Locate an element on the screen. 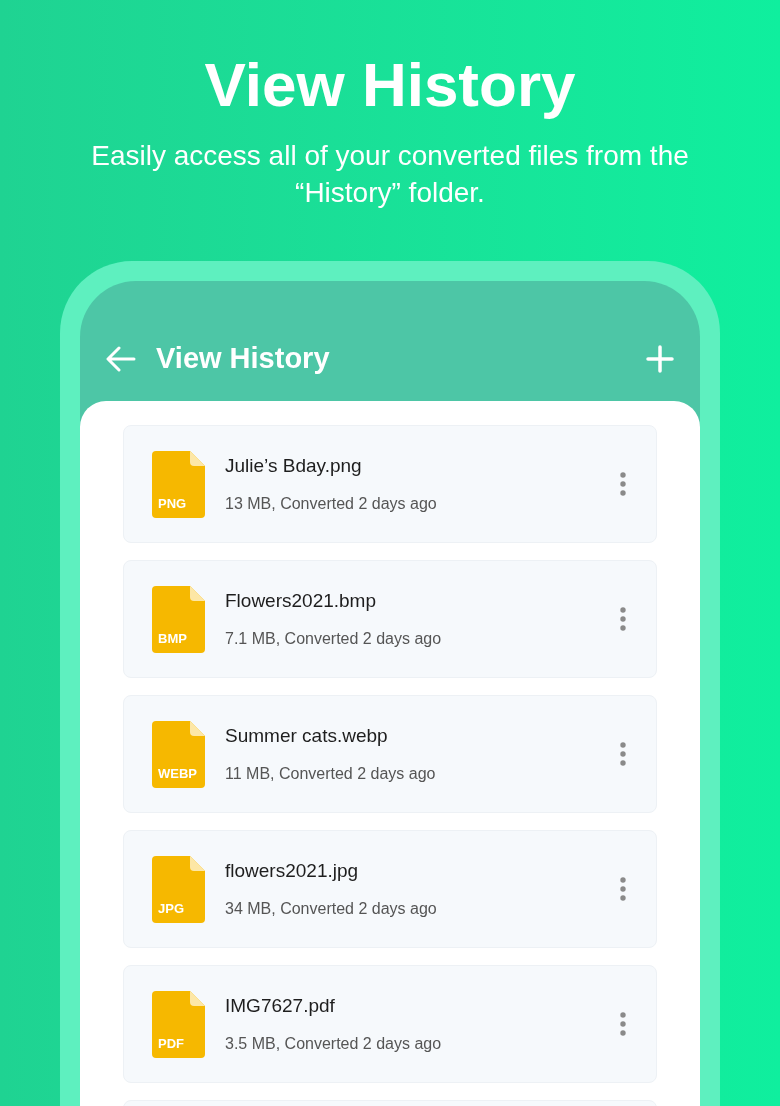 The image size is (780, 1106). file-meta: 13 MB, Converted 2 days ago is located at coordinates (331, 504).